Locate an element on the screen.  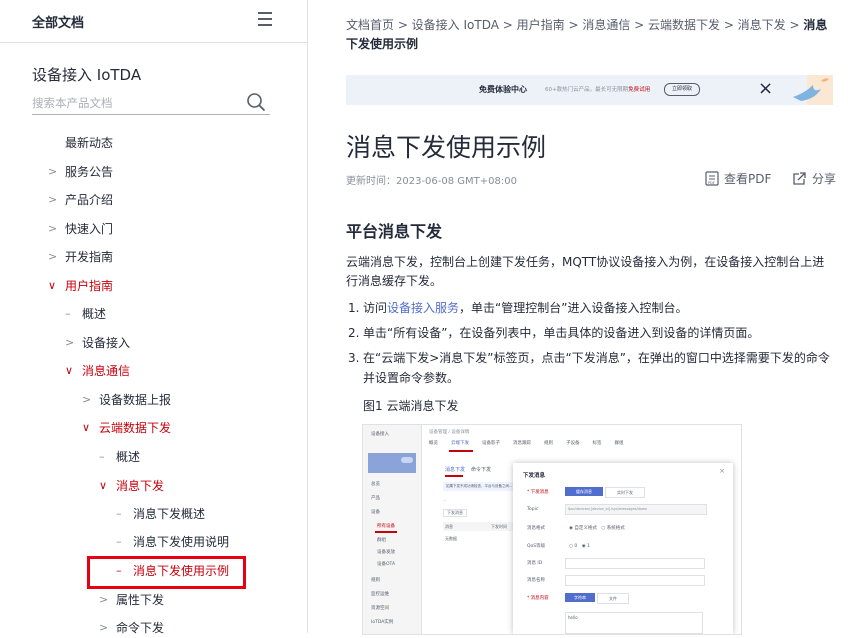
page-title: 消息下发使用示例 is located at coordinates (446, 147).